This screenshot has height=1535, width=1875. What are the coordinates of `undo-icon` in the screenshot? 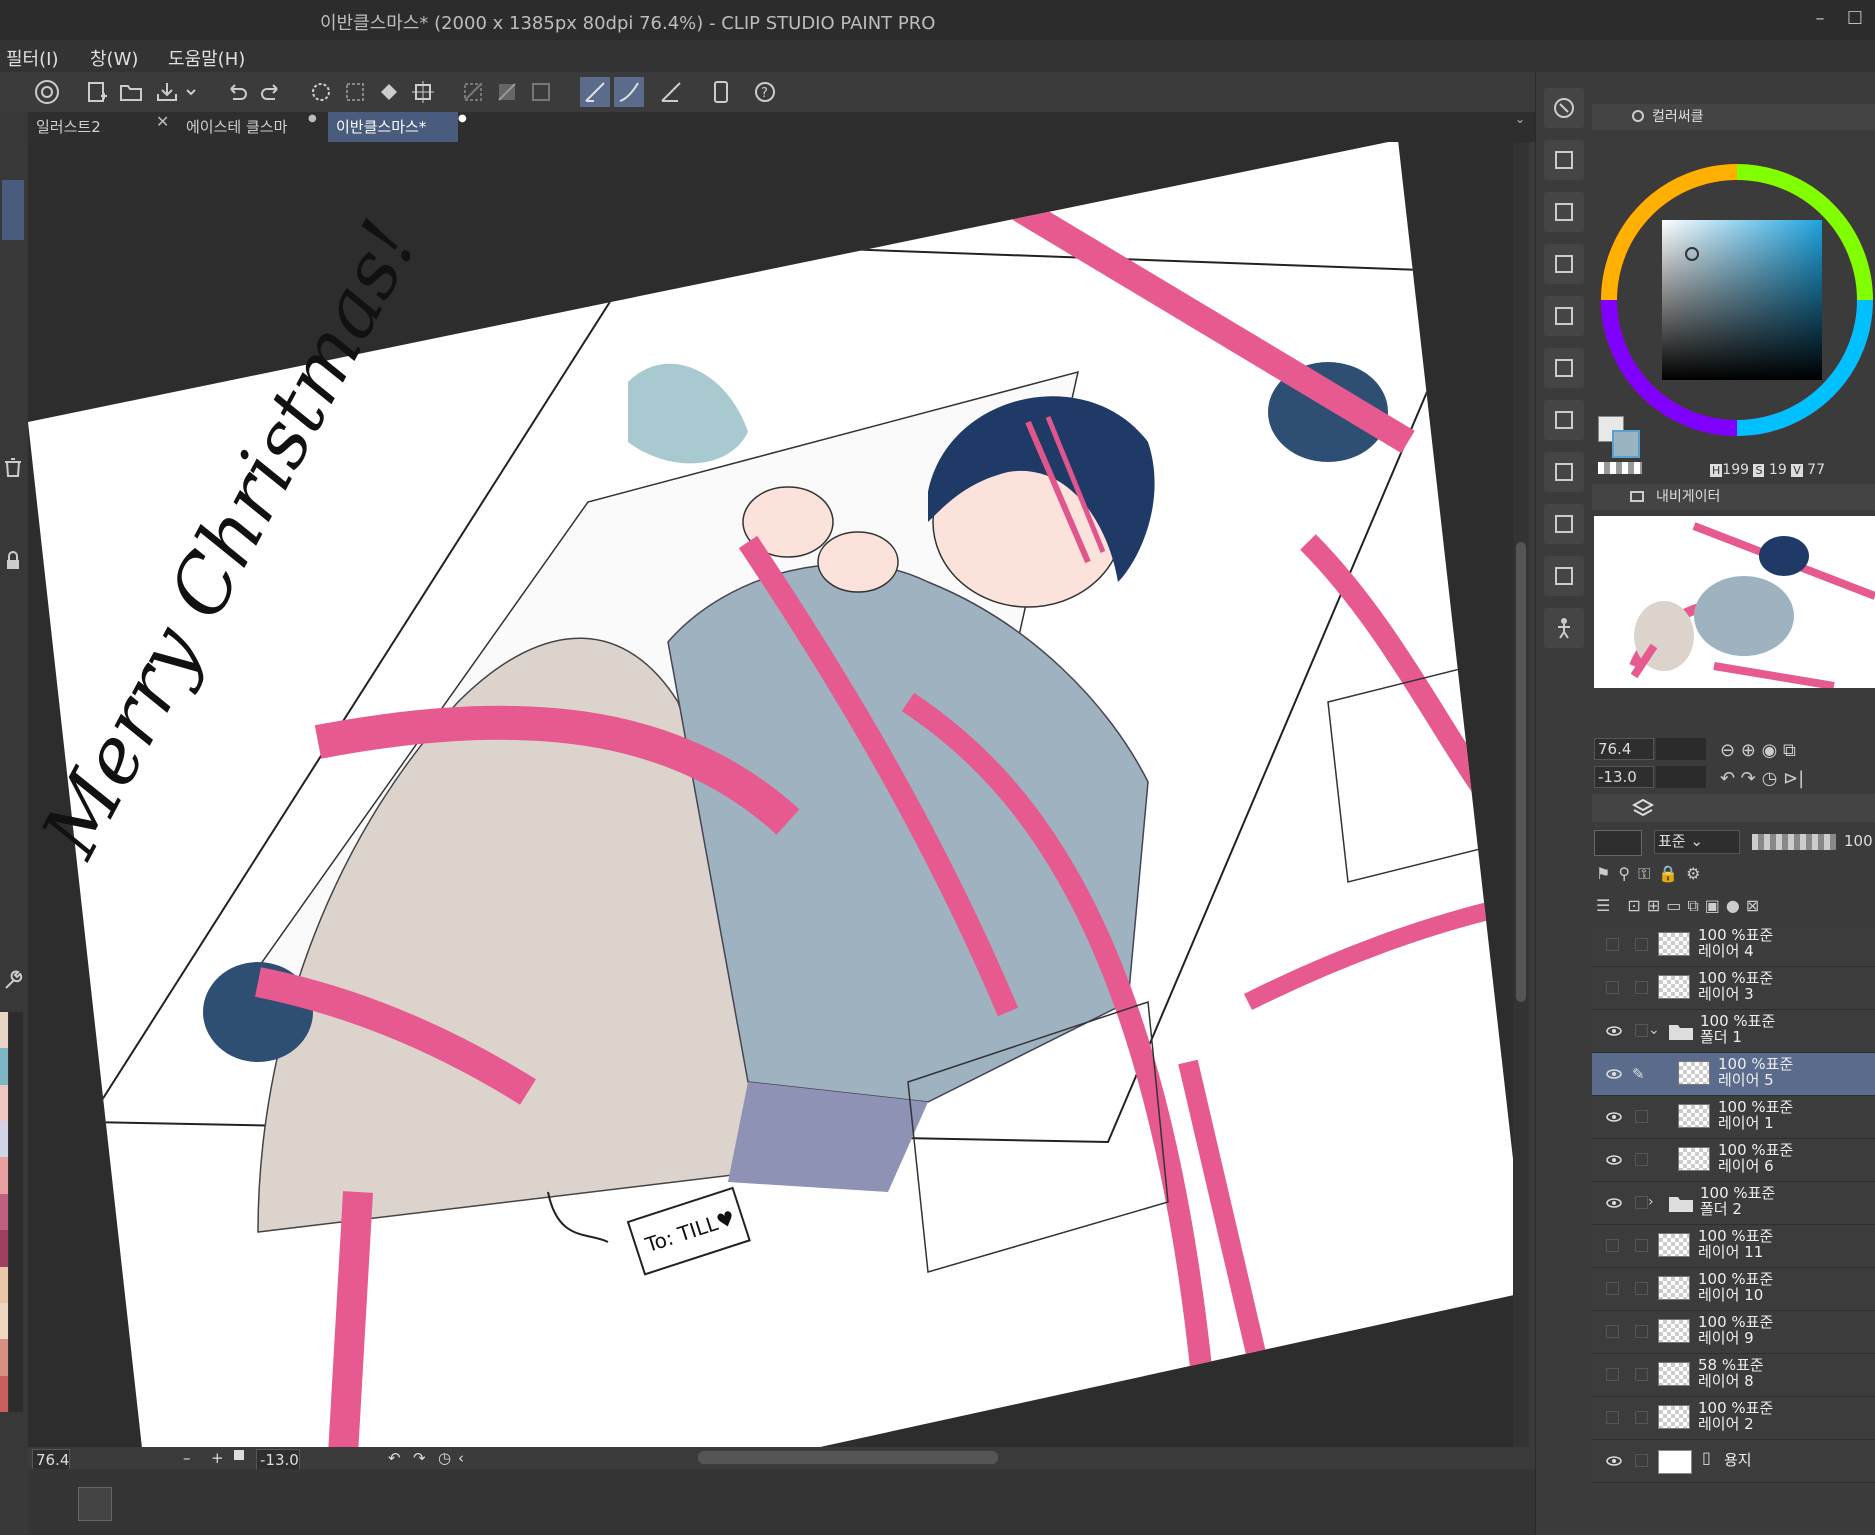 It's located at (237, 92).